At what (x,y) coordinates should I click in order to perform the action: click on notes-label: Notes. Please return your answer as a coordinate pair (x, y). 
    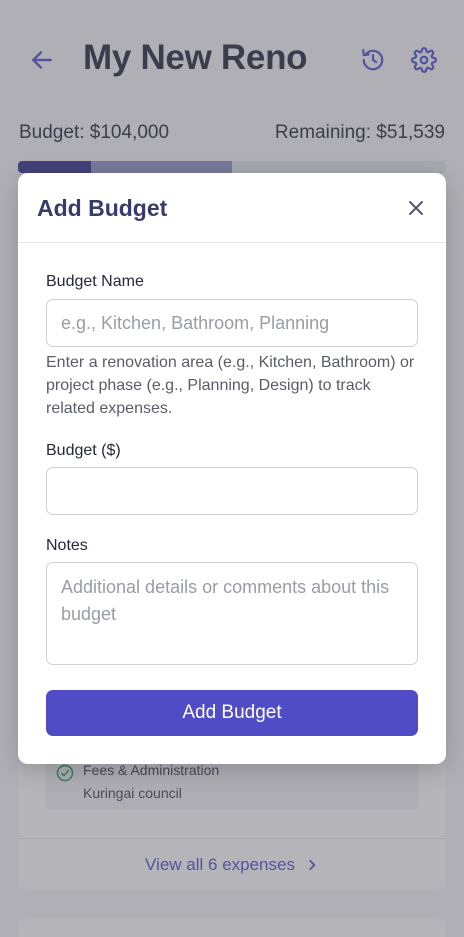
    Looking at the image, I should click on (67, 545).